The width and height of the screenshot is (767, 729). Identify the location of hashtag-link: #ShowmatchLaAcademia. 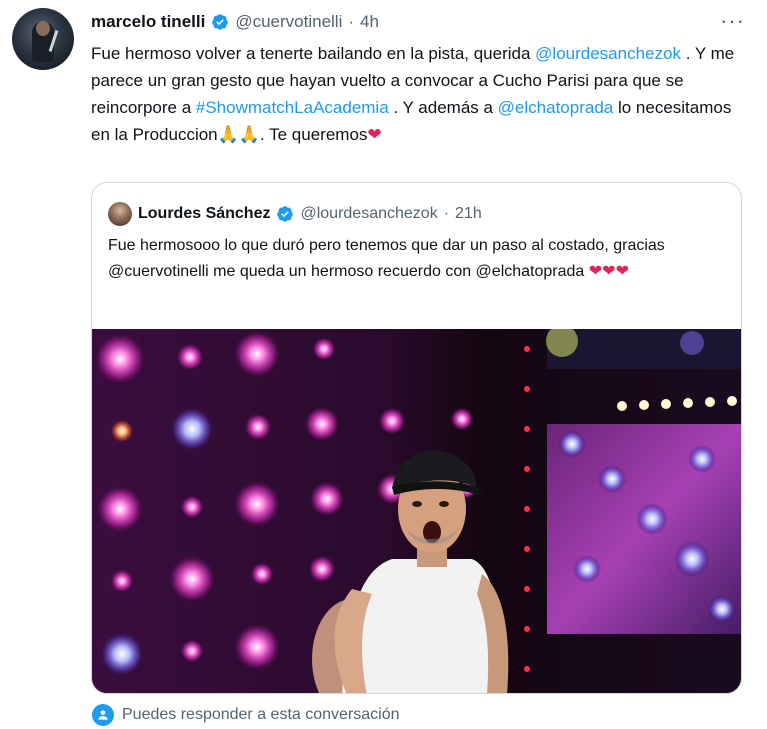
(292, 107).